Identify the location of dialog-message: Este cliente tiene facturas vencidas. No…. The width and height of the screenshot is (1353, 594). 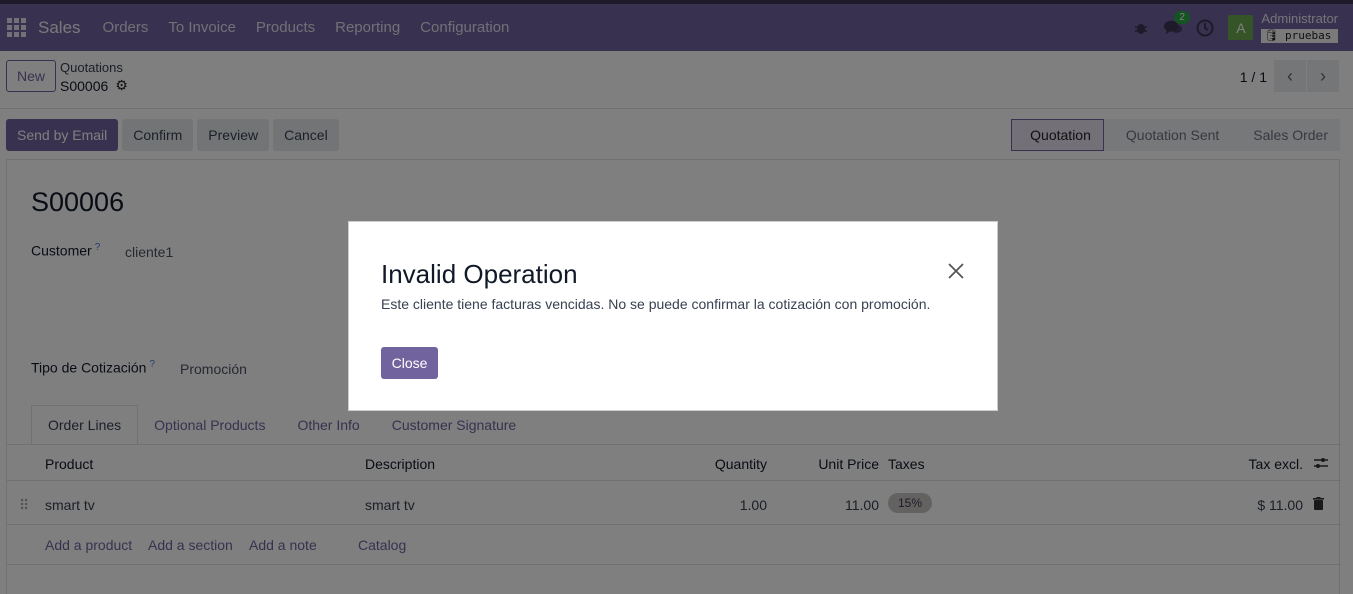
(656, 304).